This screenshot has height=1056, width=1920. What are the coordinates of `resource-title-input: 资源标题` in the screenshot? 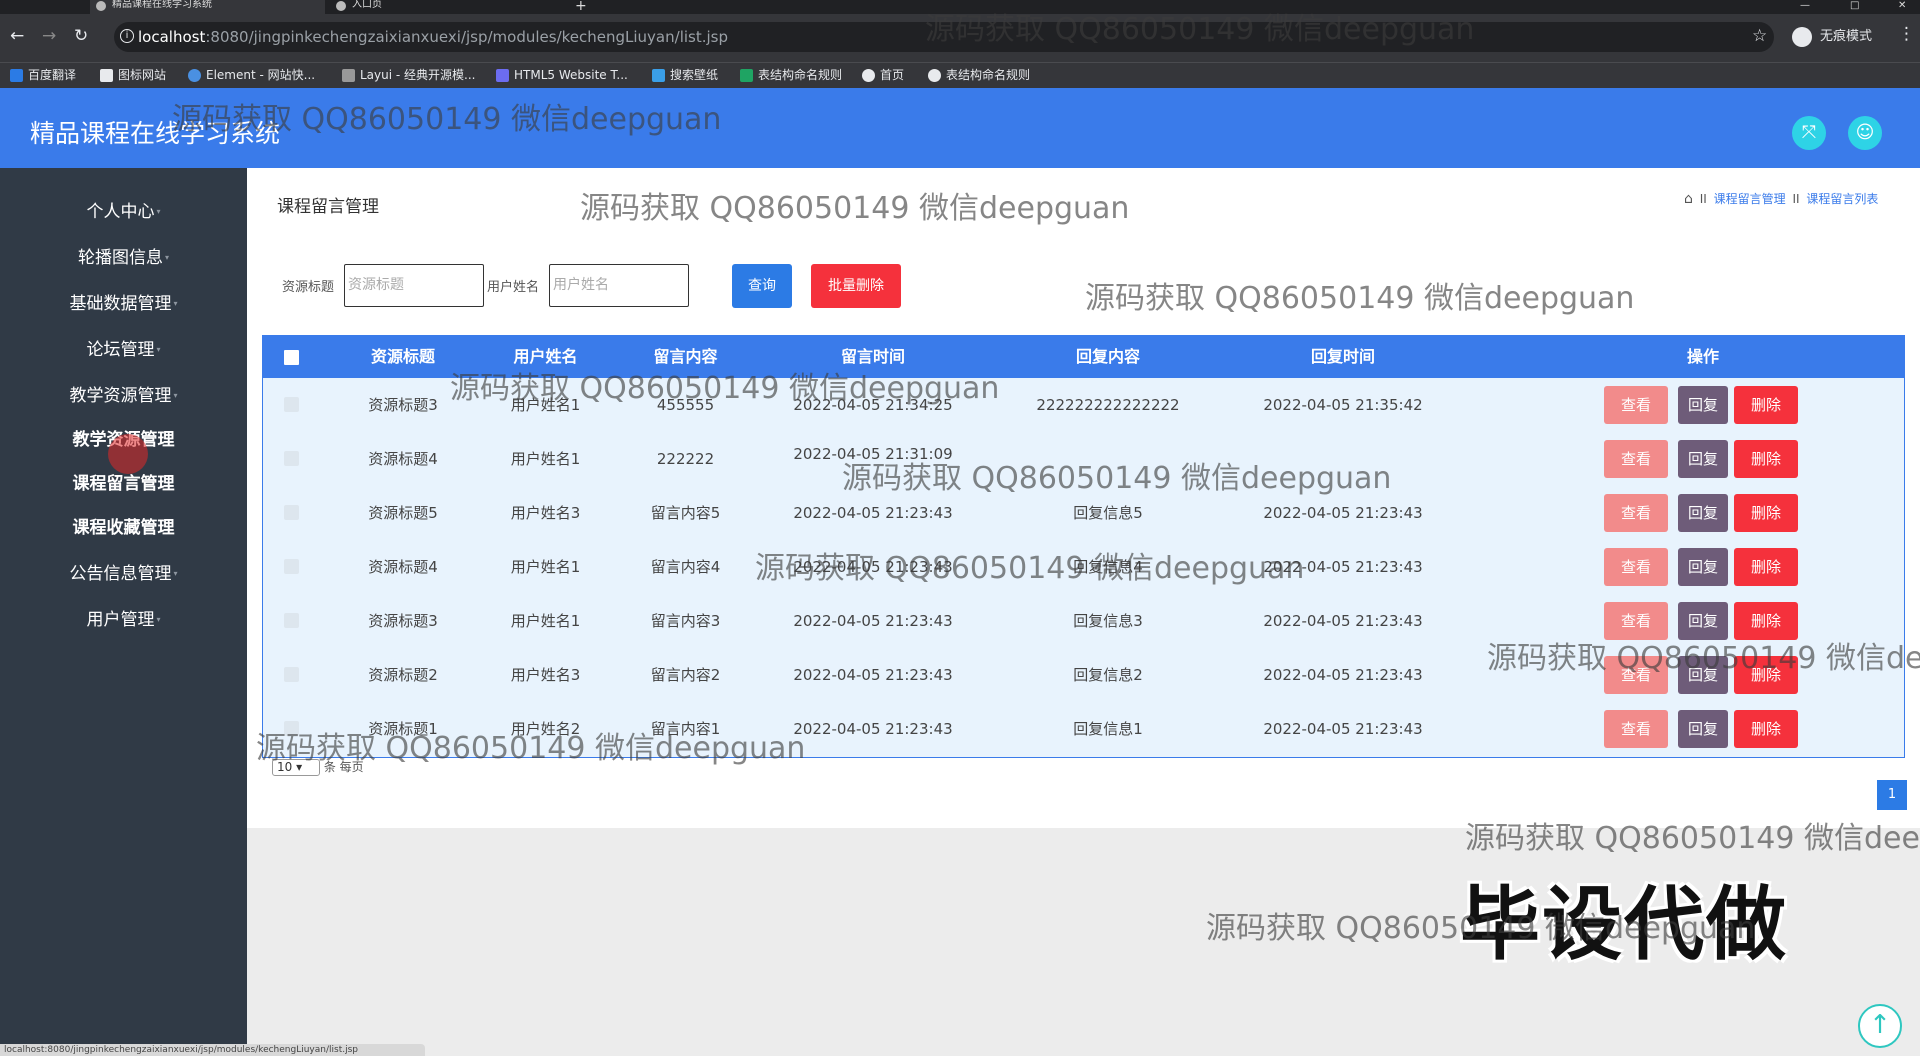 It's located at (414, 285).